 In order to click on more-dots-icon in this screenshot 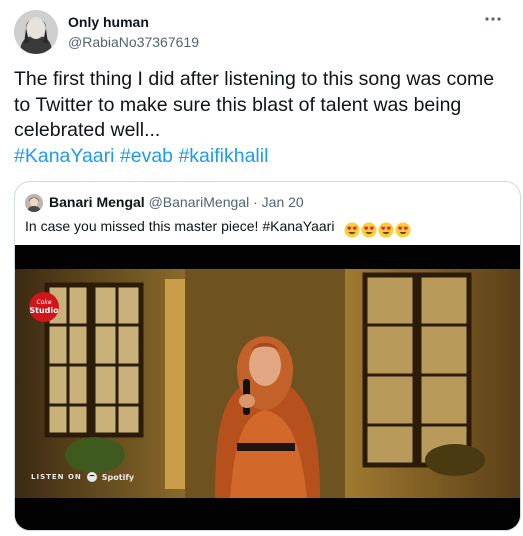, I will do `click(493, 19)`.